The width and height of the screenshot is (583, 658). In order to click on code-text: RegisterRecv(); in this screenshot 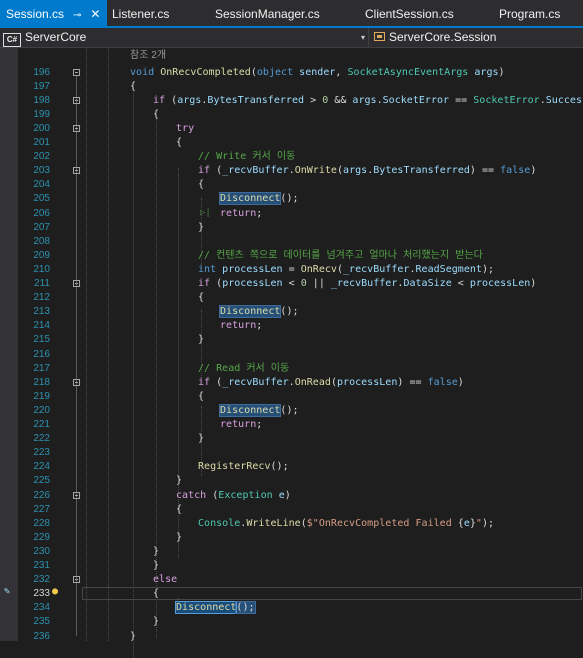, I will do `click(243, 467)`.